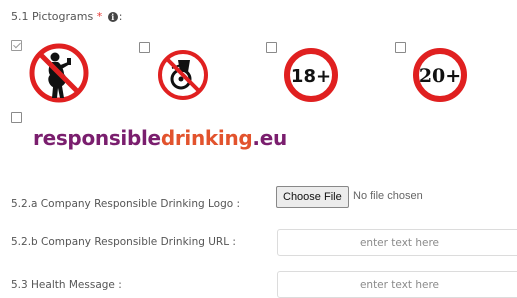 The height and width of the screenshot is (298, 517). I want to click on svg-text: 18+, so click(311, 76).